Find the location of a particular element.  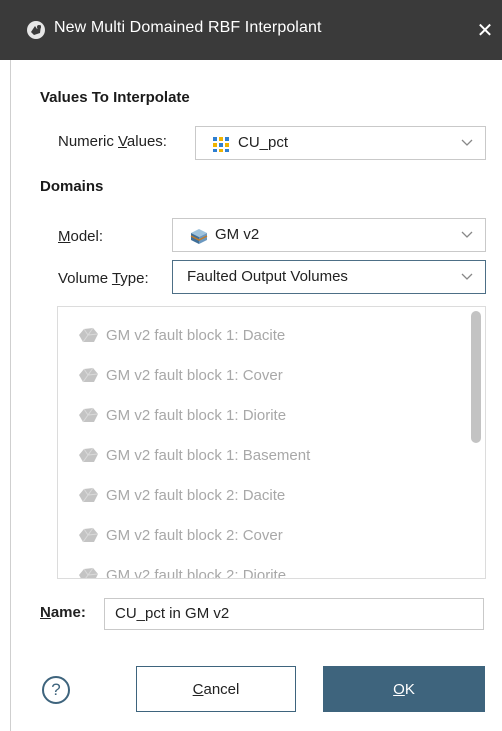

ok-button: OK is located at coordinates (404, 689).